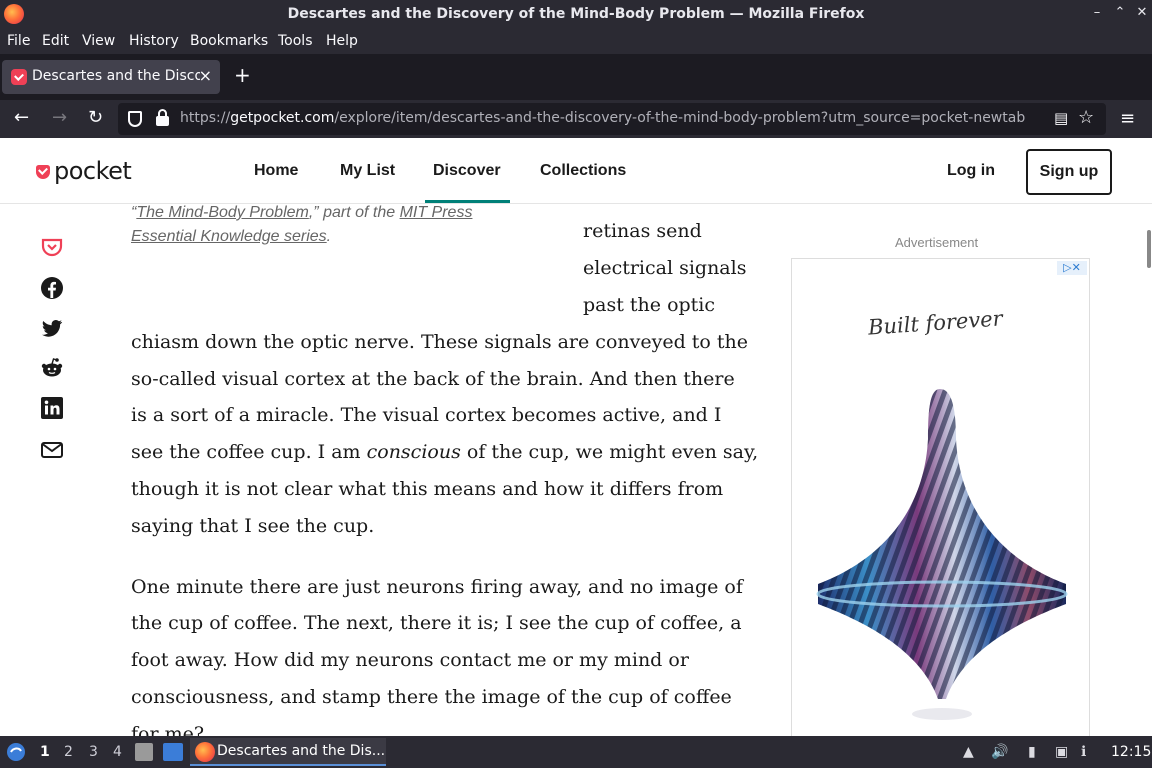 Image resolution: width=1152 pixels, height=768 pixels. Describe the element at coordinates (276, 171) in the screenshot. I see `nav-home: Home` at that location.